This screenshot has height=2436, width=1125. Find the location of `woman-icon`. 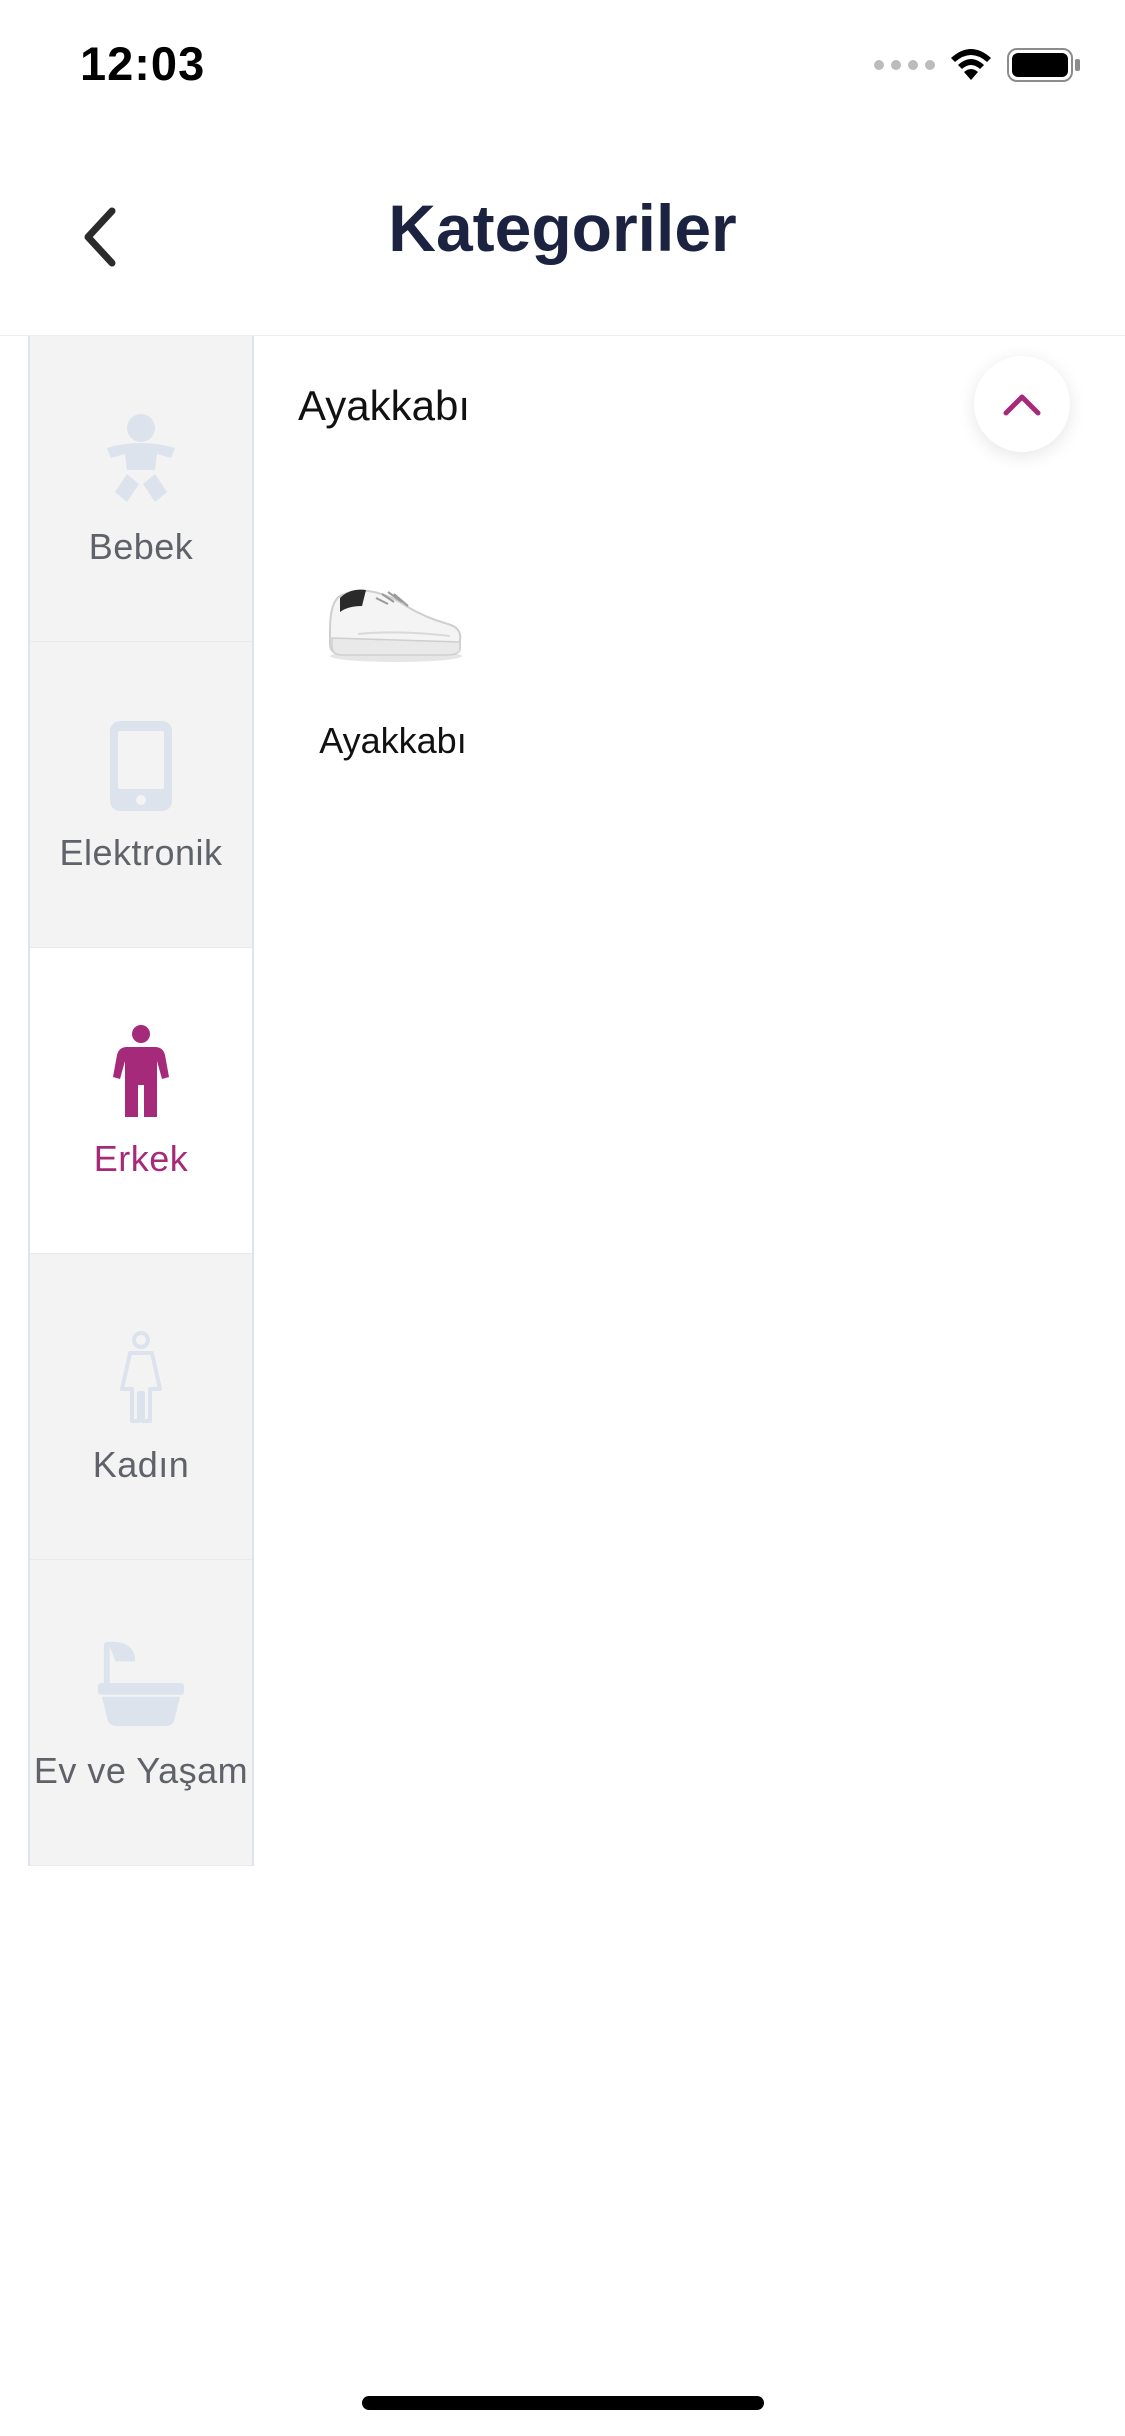

woman-icon is located at coordinates (141, 1378).